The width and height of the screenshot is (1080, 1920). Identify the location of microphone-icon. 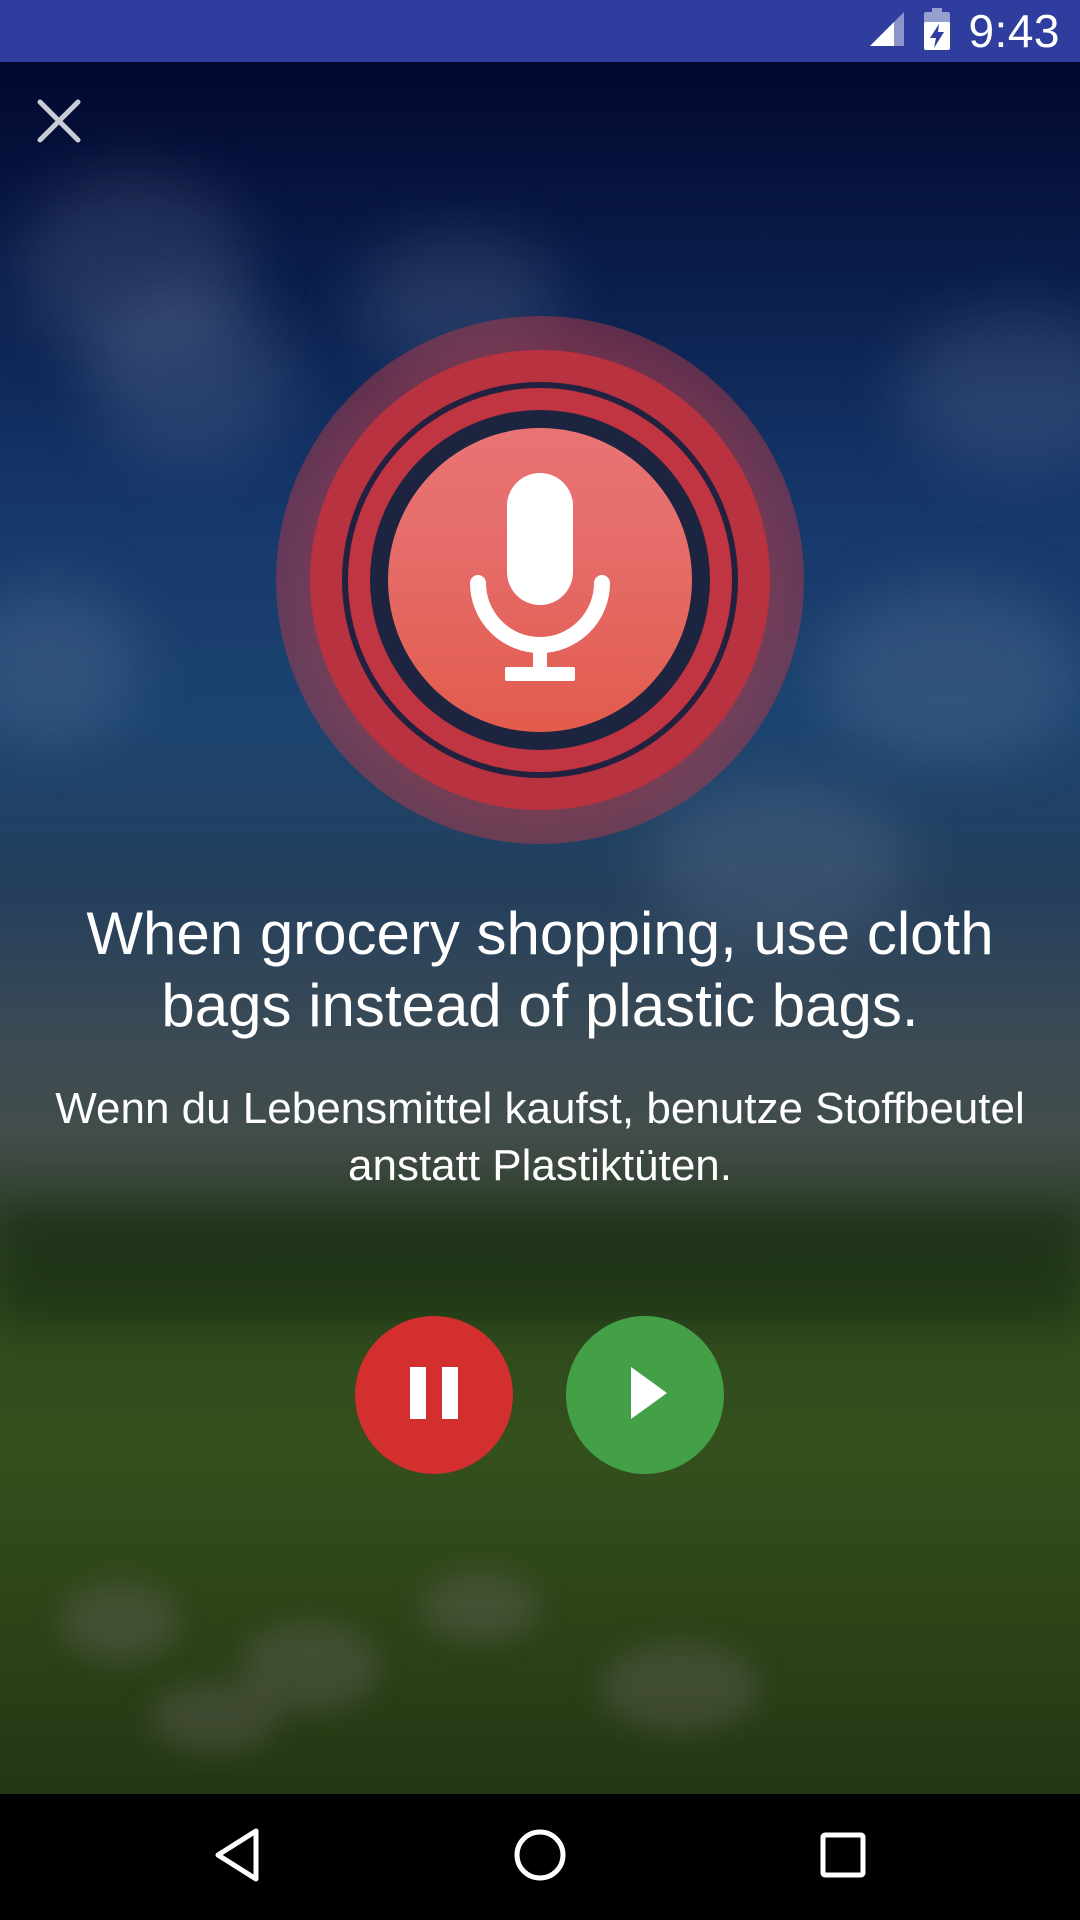
(540, 580).